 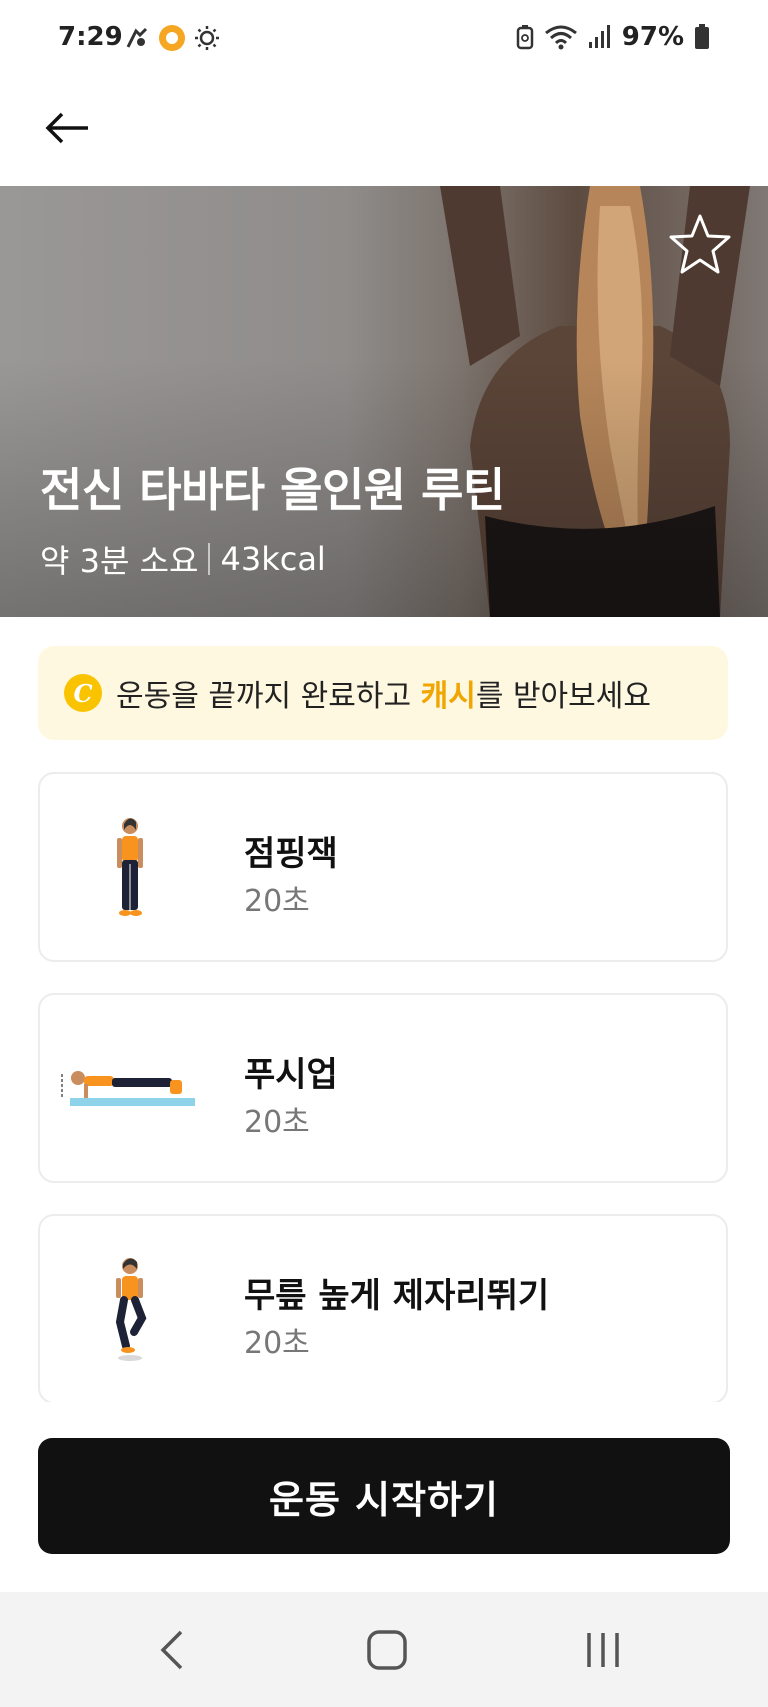 I want to click on fitness-notification-icon, so click(x=137, y=37).